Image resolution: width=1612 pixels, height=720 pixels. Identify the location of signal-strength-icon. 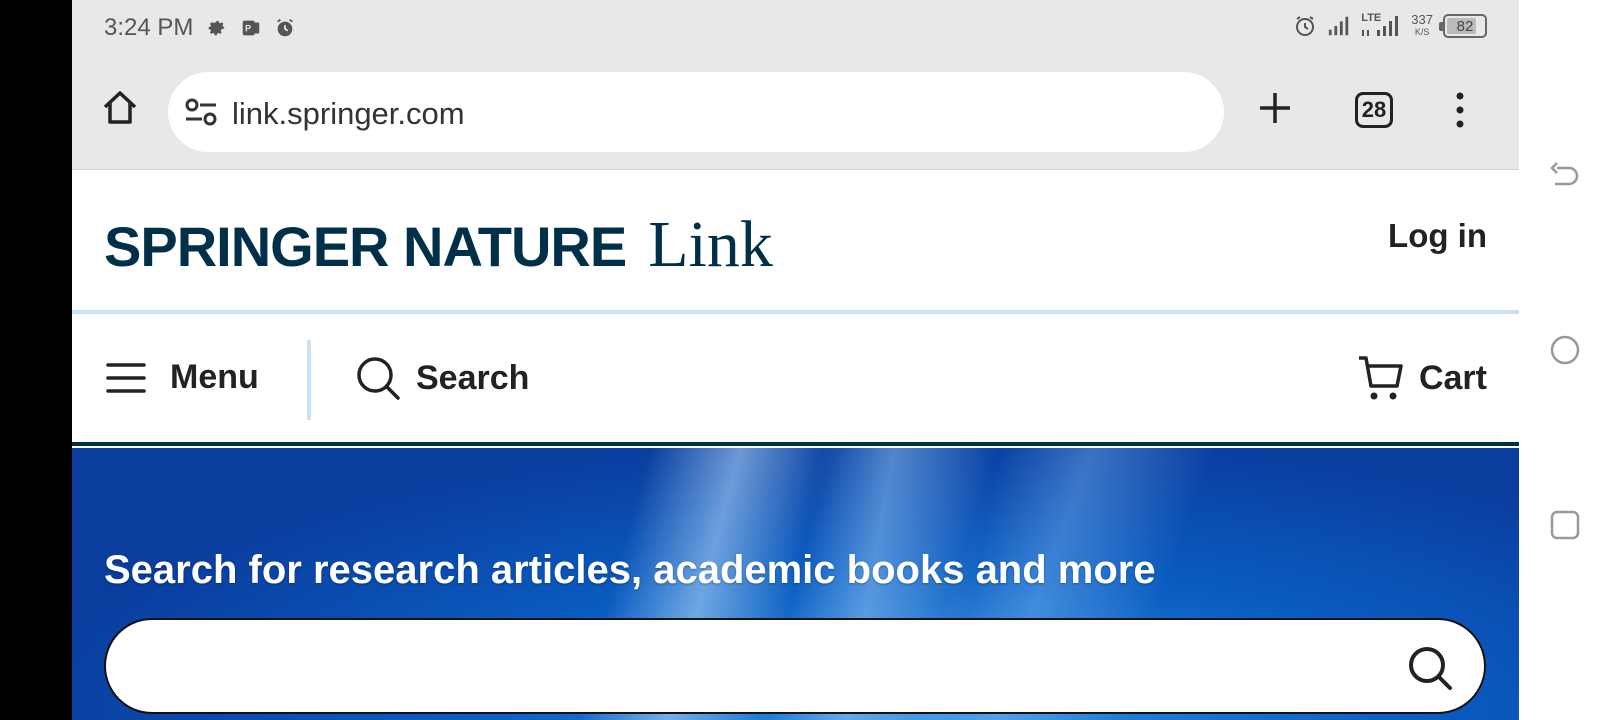
(1339, 26).